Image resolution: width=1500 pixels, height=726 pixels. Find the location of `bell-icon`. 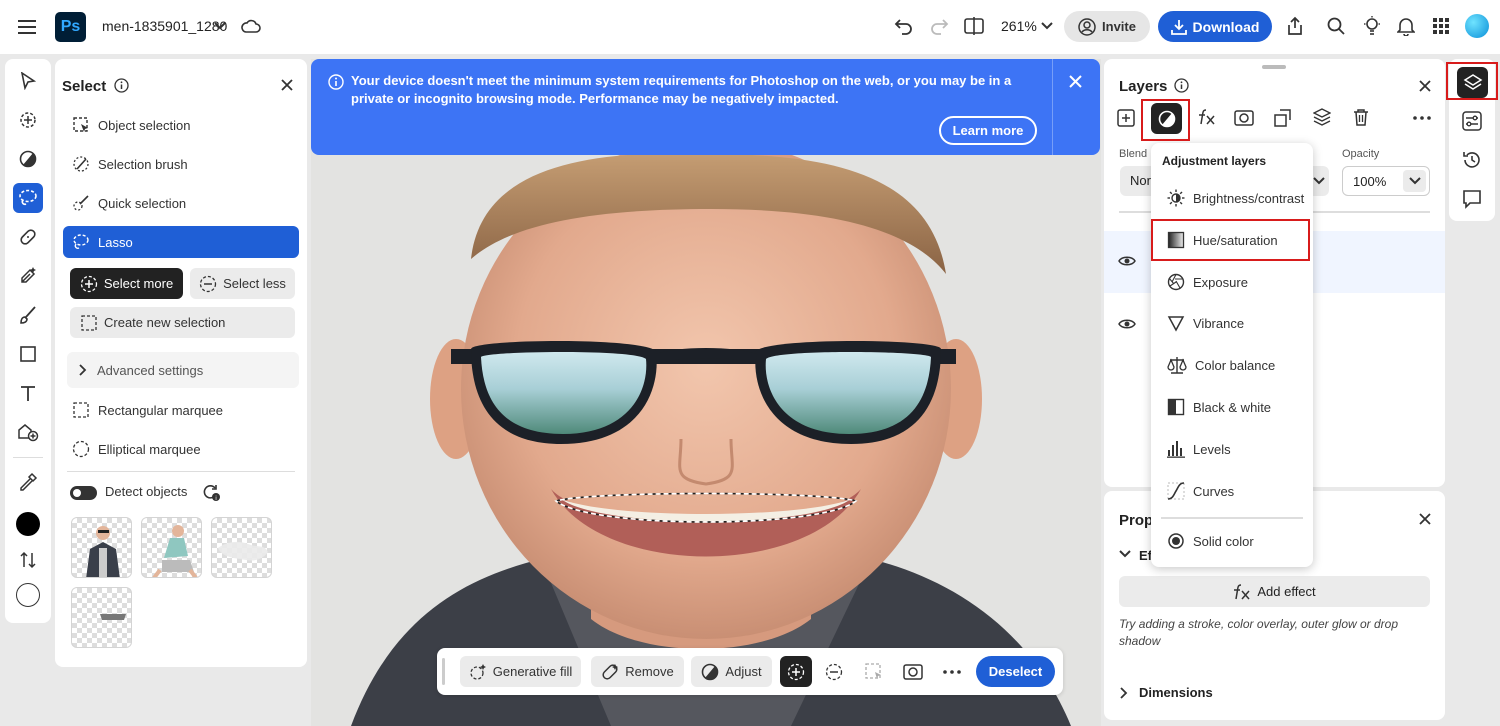

bell-icon is located at coordinates (1406, 26).